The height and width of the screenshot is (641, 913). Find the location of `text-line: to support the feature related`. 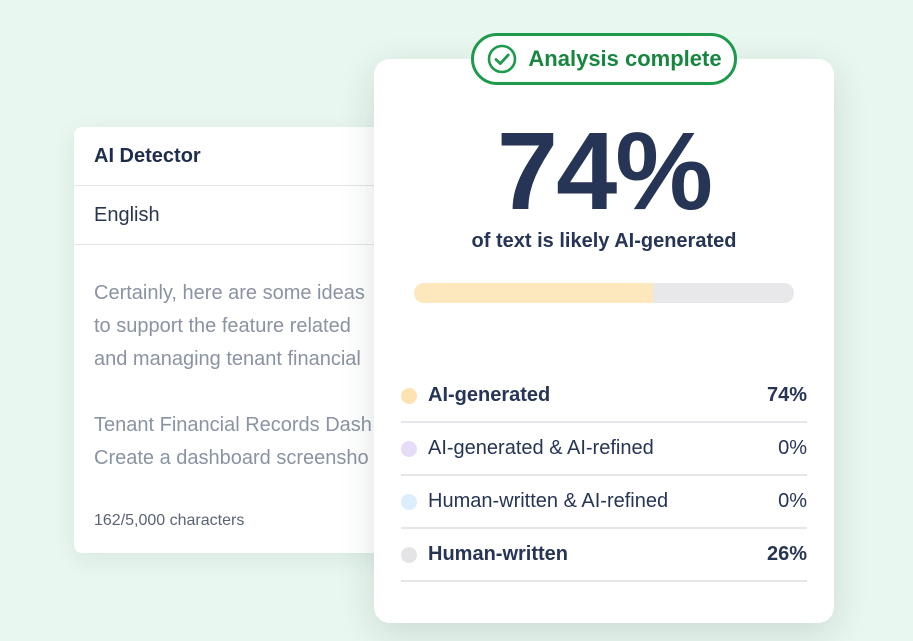

text-line: to support the feature related is located at coordinates (222, 326).